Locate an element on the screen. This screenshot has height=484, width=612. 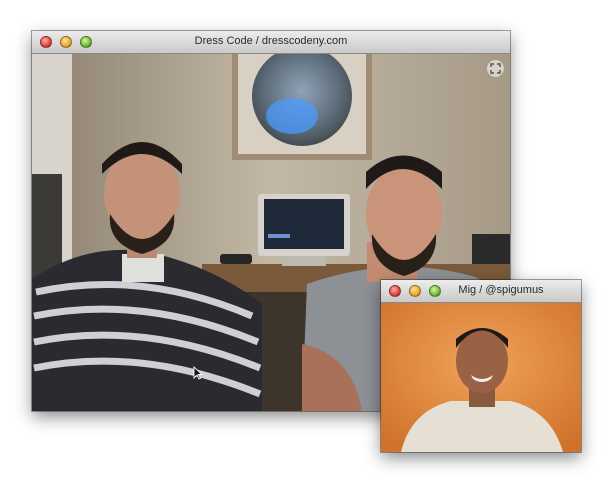
fullscreen-arrows-icon is located at coordinates (495, 68).